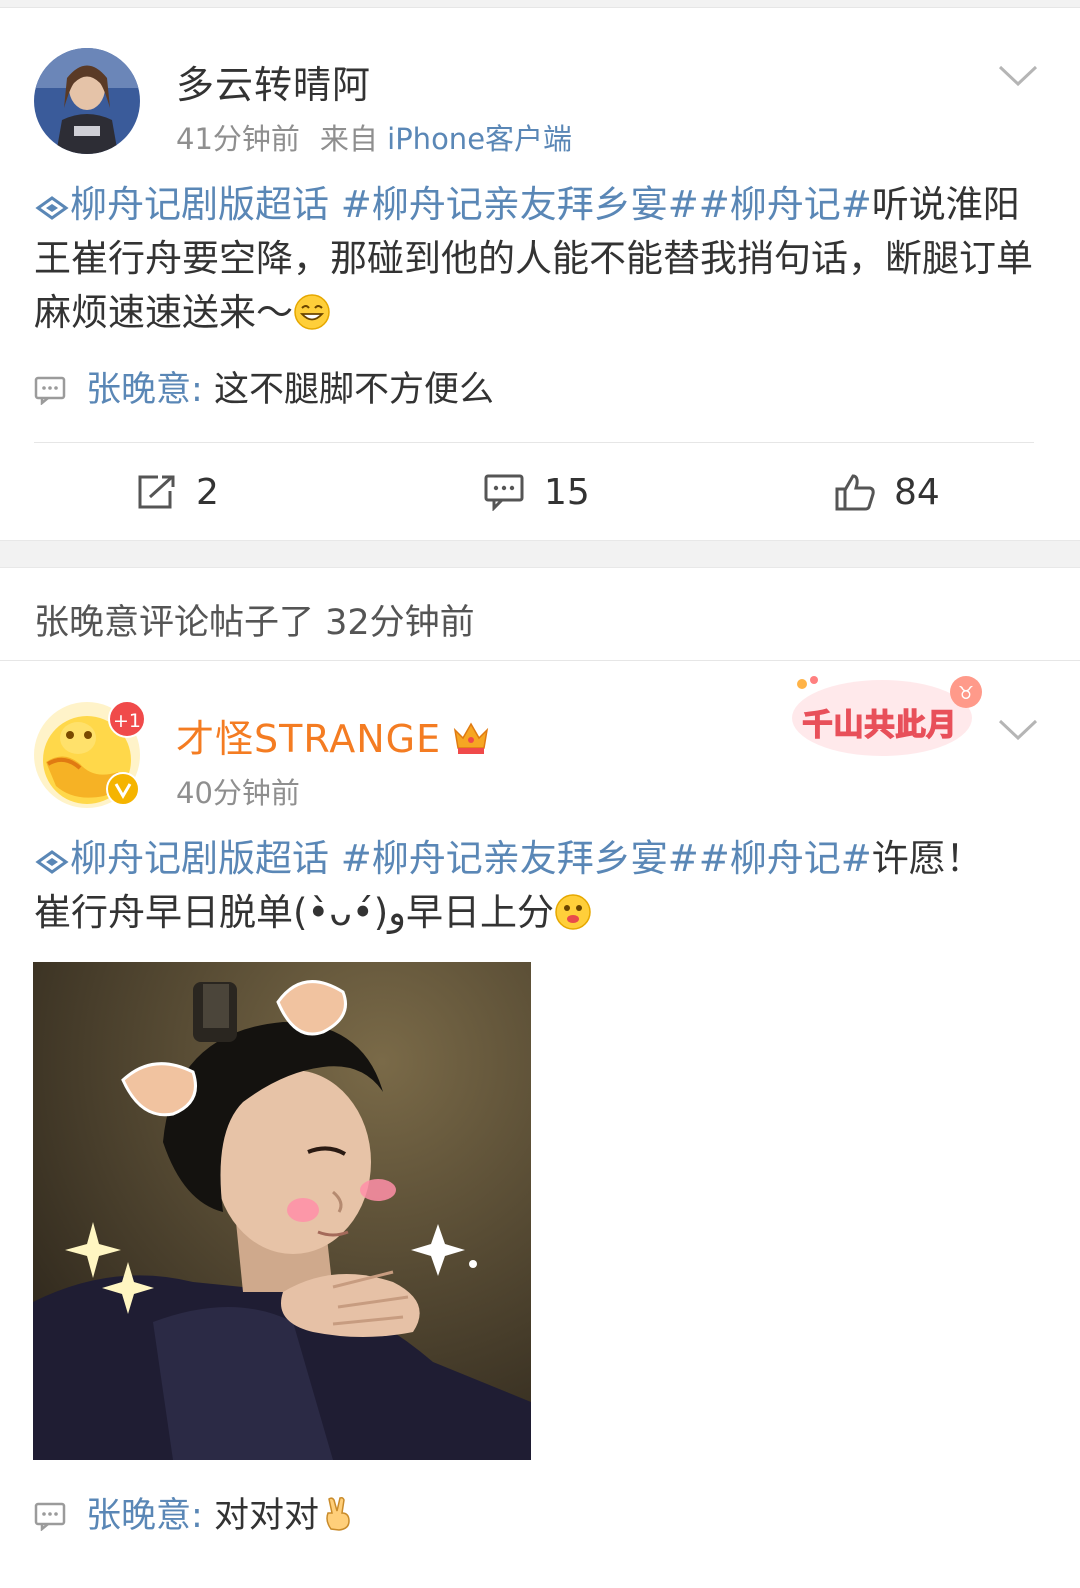  I want to click on tongue-emoji-icon, so click(573, 912).